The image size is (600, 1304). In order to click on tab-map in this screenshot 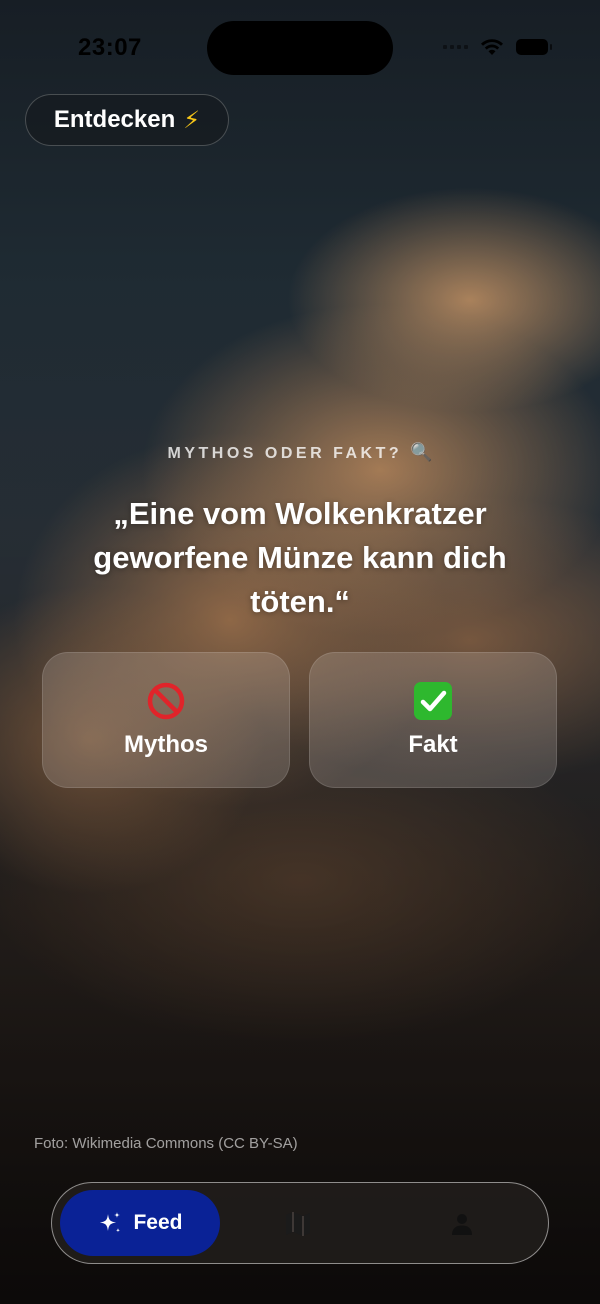, I will do `click(298, 1224)`.